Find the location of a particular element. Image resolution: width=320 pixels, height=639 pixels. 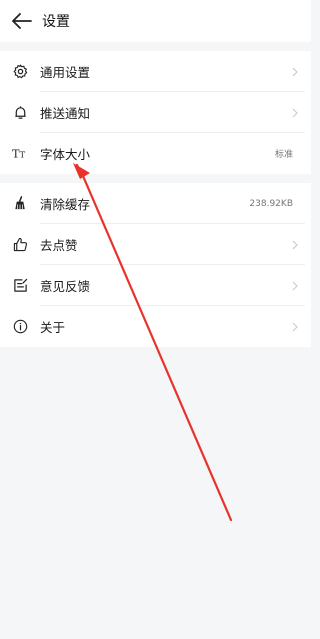

rate-app-label: 去点赞 is located at coordinates (59, 245).